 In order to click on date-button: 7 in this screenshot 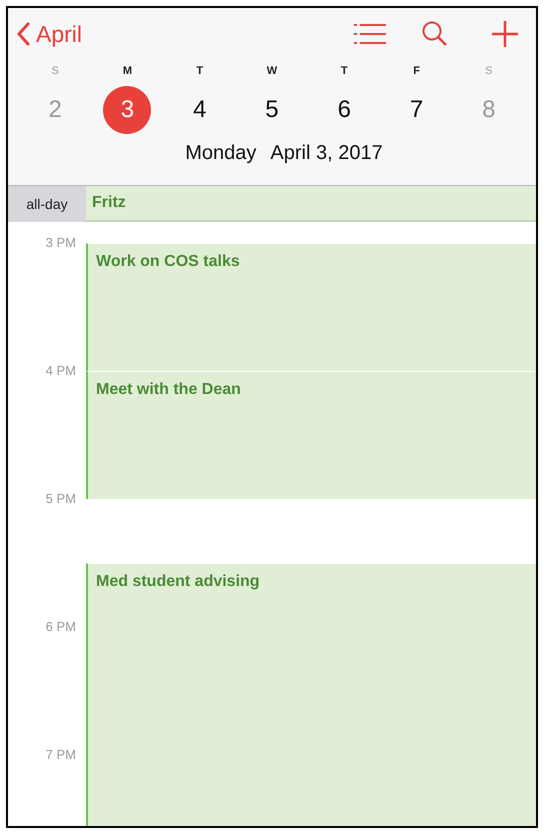, I will do `click(416, 110)`.